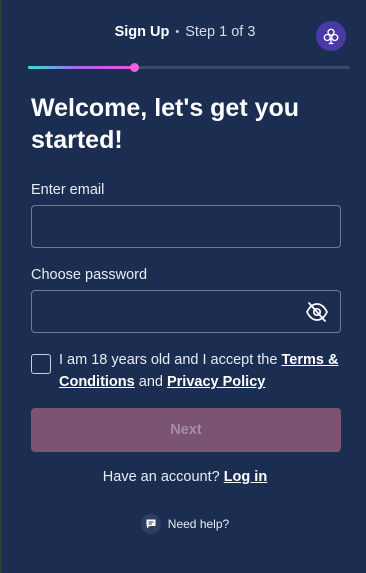 Image resolution: width=366 pixels, height=573 pixels. What do you see at coordinates (186, 226) in the screenshot?
I see `email-field` at bounding box center [186, 226].